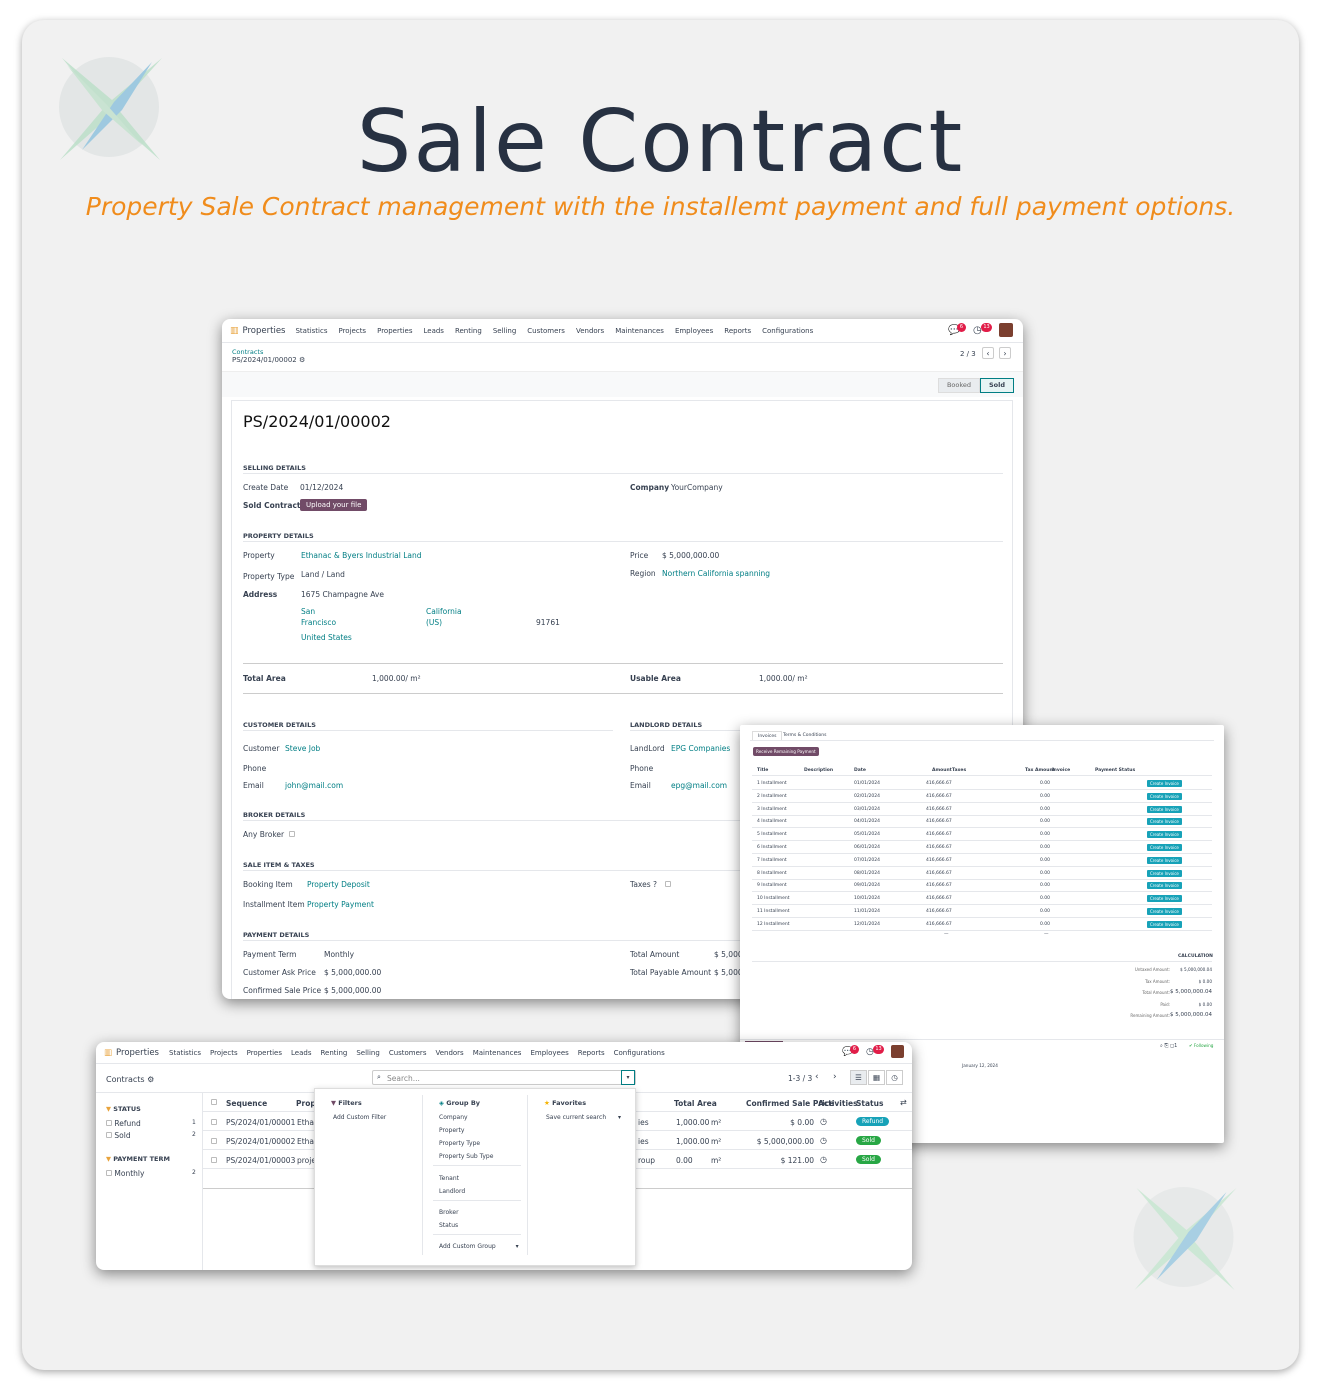  Describe the element at coordinates (264, 1053) in the screenshot. I see `list-menu-properties: Properties` at that location.